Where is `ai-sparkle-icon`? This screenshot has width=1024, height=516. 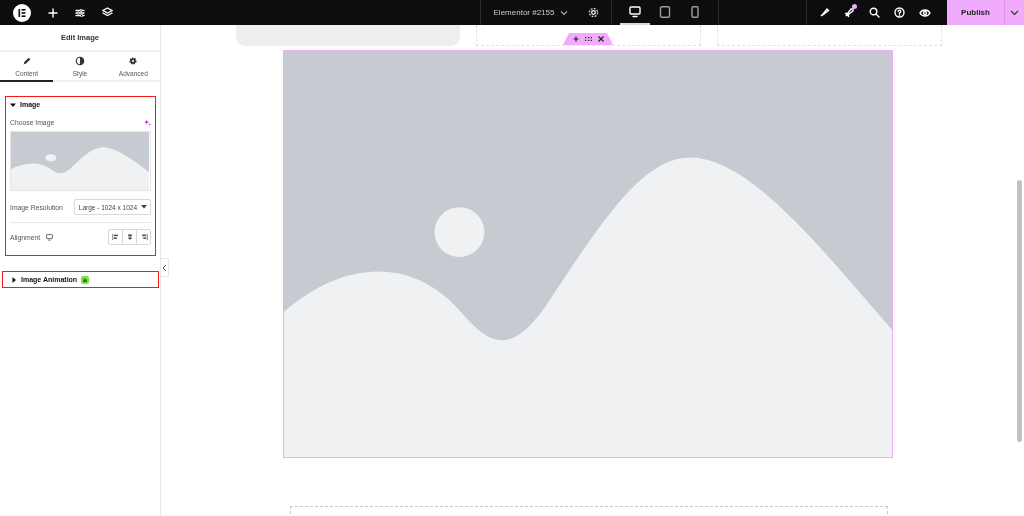 ai-sparkle-icon is located at coordinates (147, 122).